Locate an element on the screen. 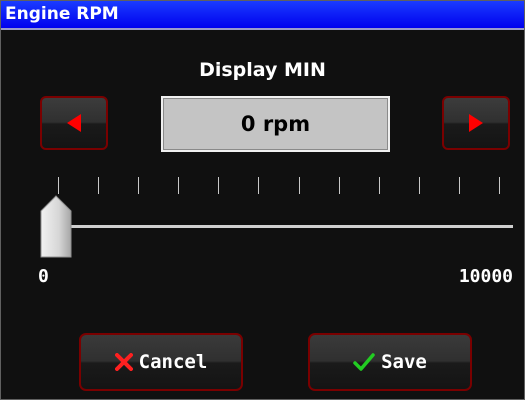 The width and height of the screenshot is (525, 400). slider-max-label: 10000 is located at coordinates (485, 276).